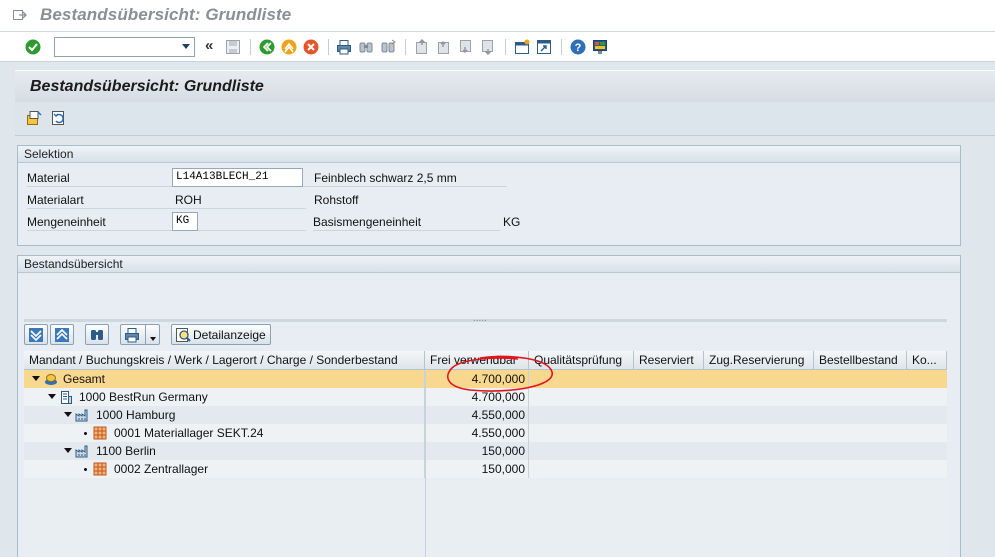 The height and width of the screenshot is (557, 995). Describe the element at coordinates (237, 177) in the screenshot. I see `material-field: L14A13BLECH_21` at that location.